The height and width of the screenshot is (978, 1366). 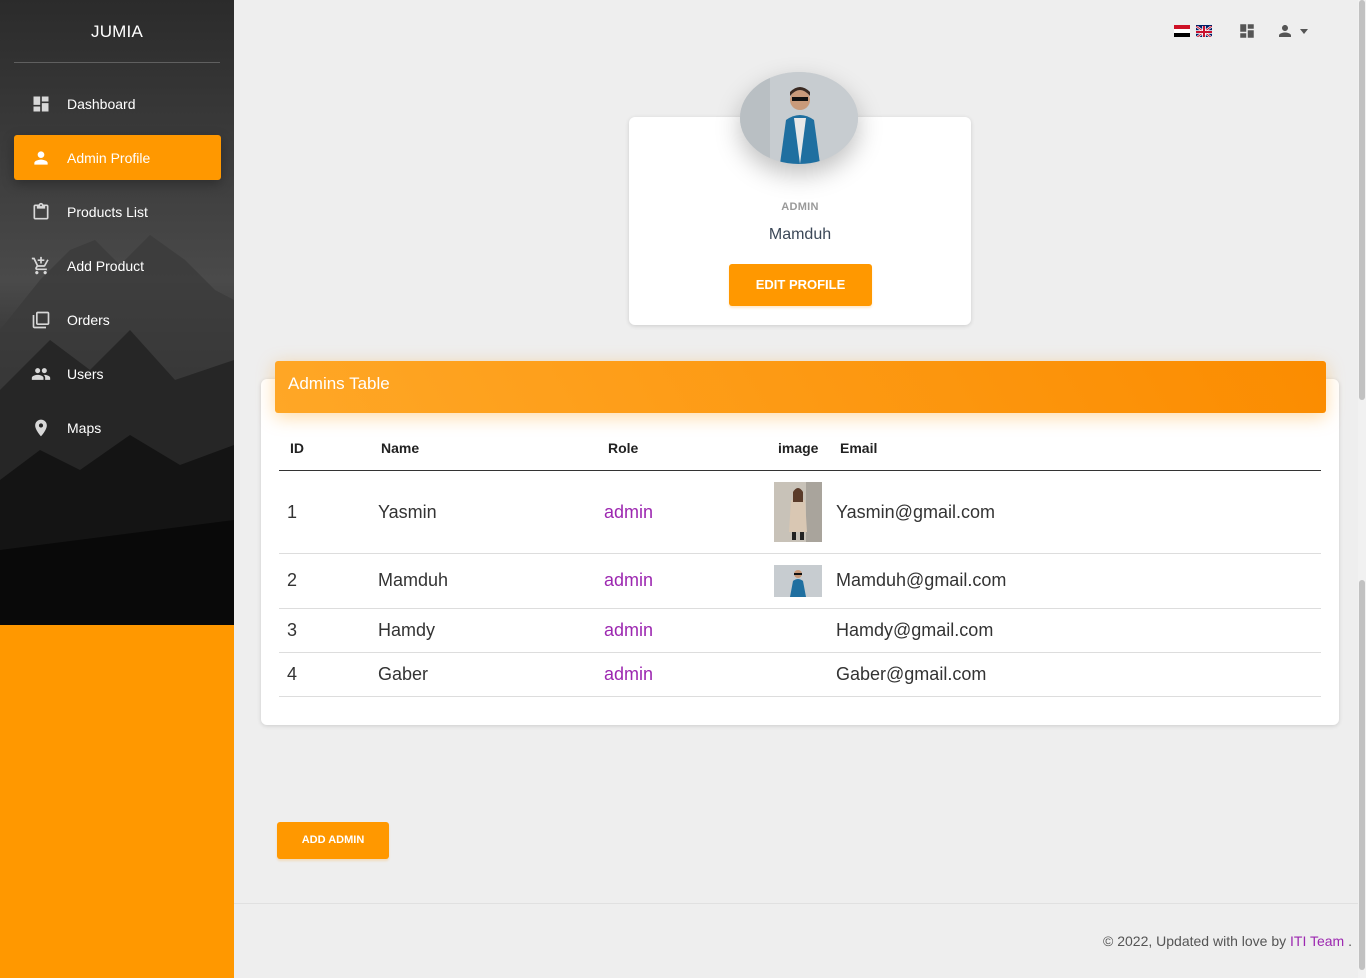 What do you see at coordinates (911, 674) in the screenshot?
I see `cell-email: Gaber@gmail.com` at bounding box center [911, 674].